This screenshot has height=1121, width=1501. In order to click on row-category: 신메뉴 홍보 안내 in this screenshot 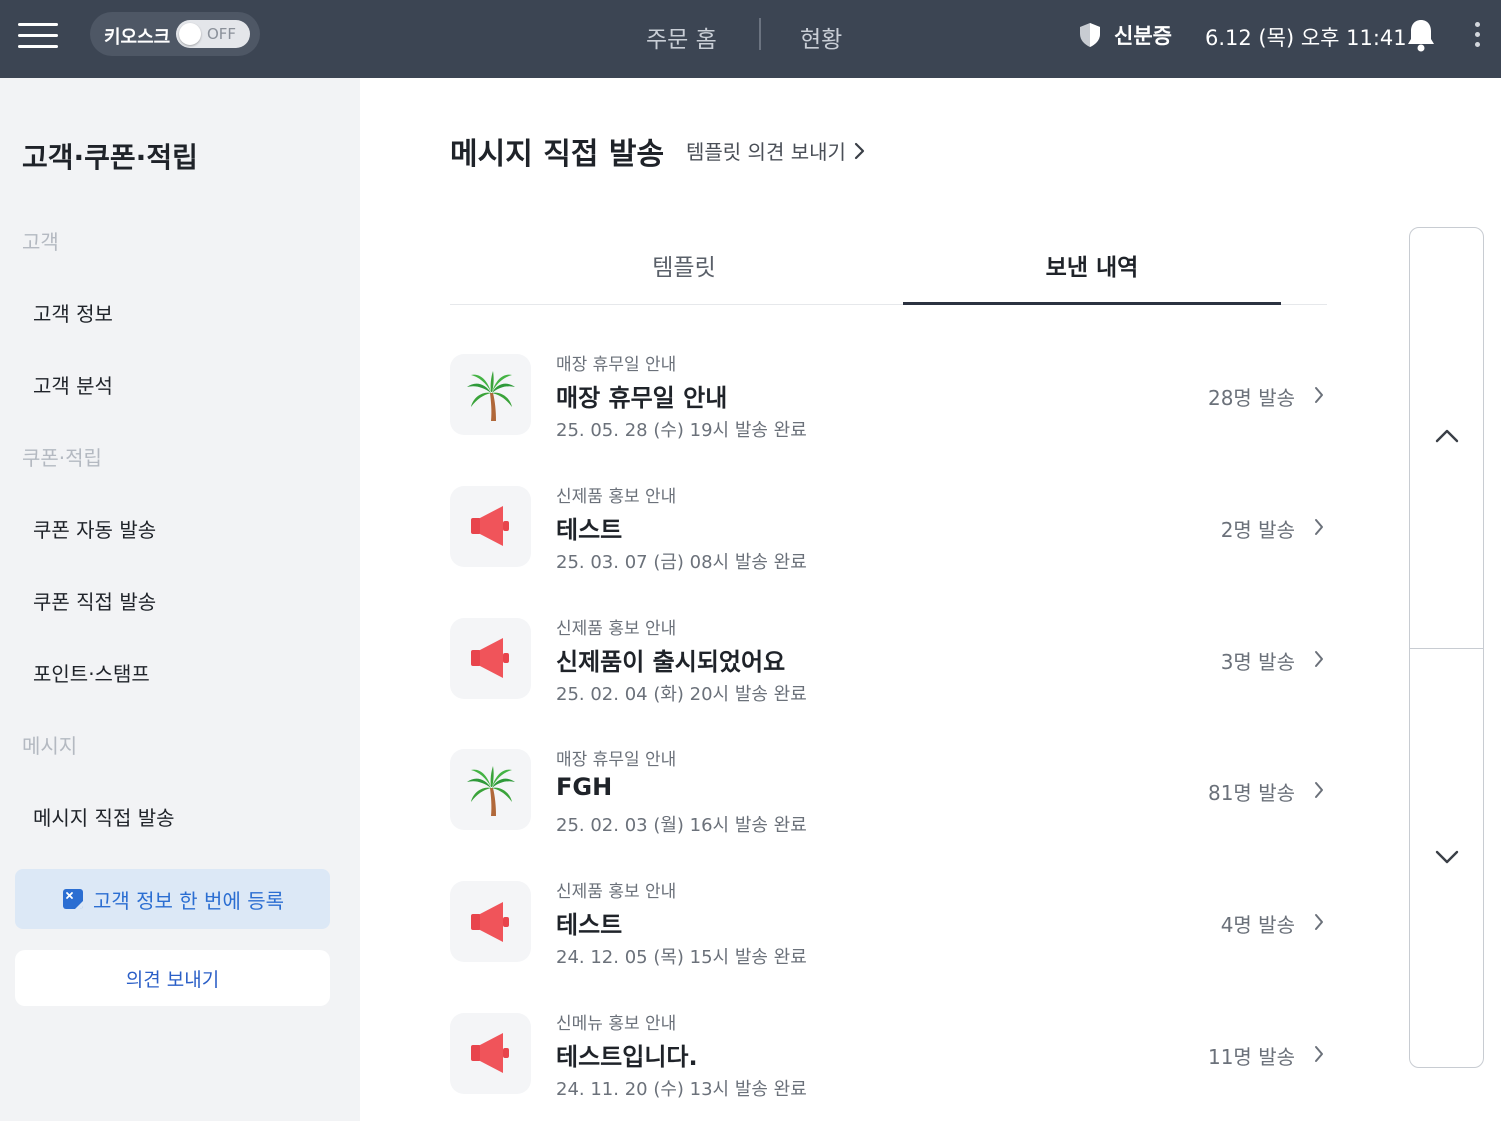, I will do `click(616, 1023)`.